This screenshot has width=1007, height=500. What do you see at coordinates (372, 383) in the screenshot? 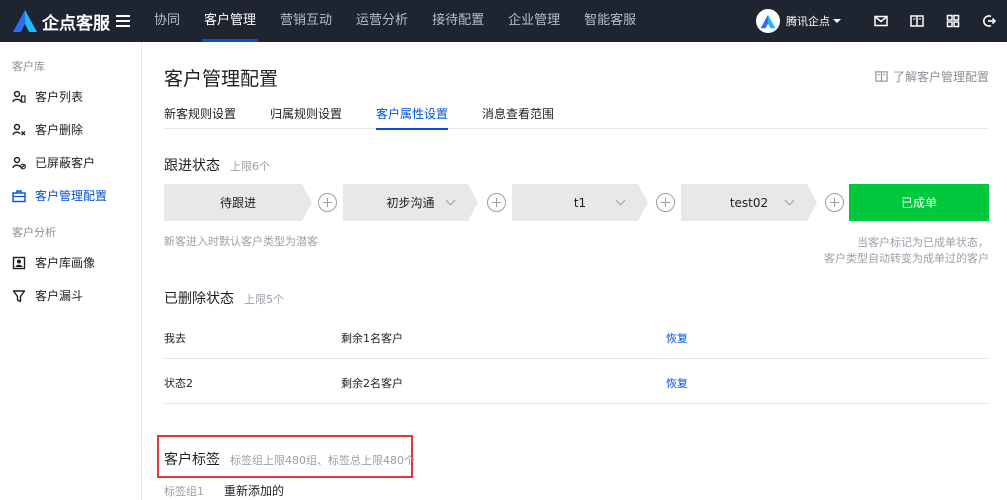
I see `remaining-count: 剩余2名客户` at bounding box center [372, 383].